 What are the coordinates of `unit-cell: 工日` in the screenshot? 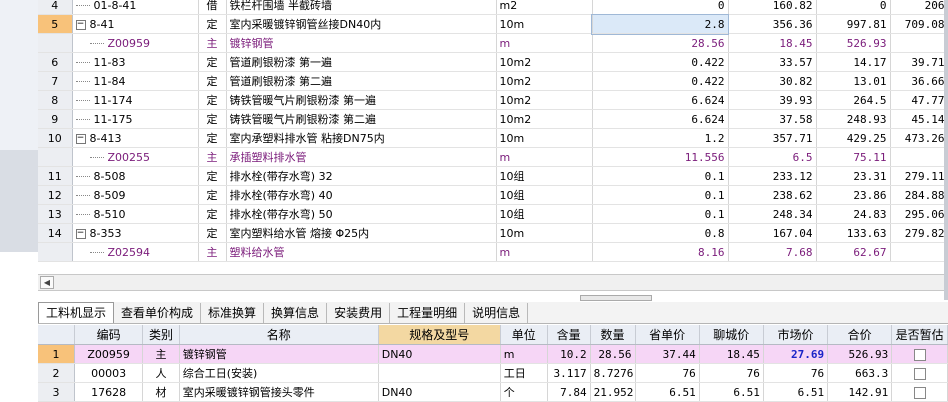 It's located at (524, 373).